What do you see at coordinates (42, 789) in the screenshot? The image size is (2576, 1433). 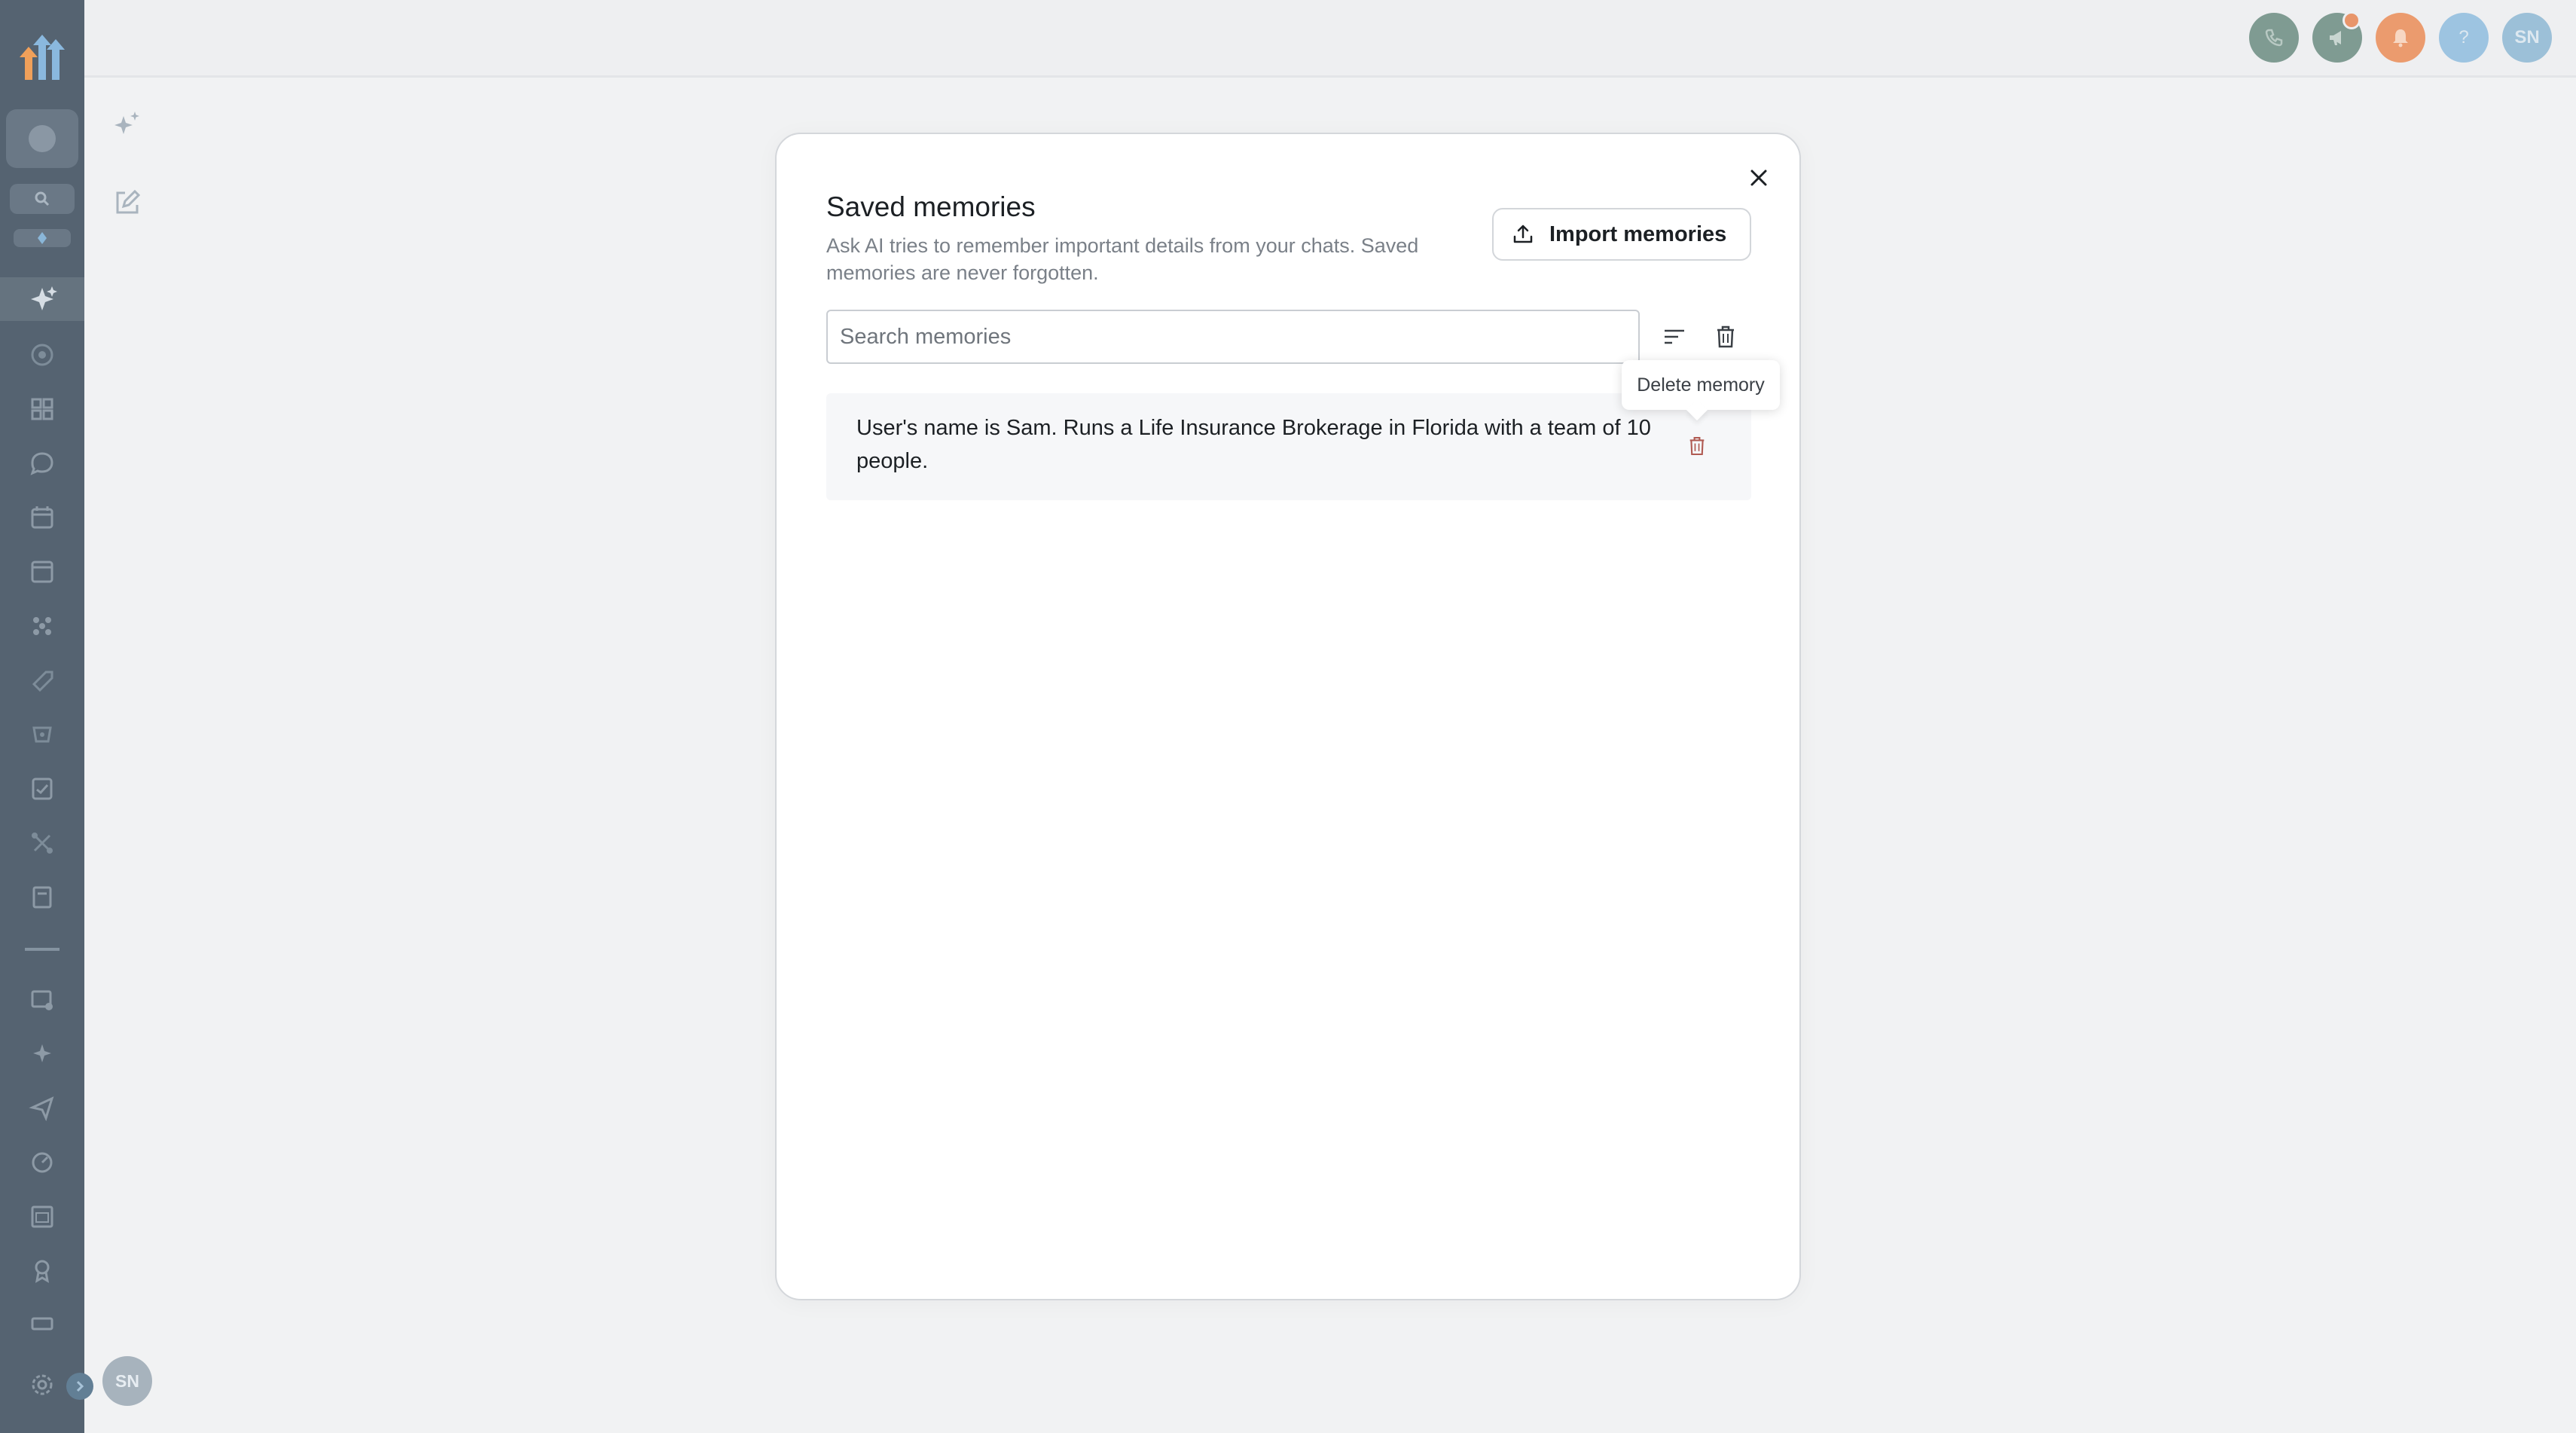 I see `reporting-icon` at bounding box center [42, 789].